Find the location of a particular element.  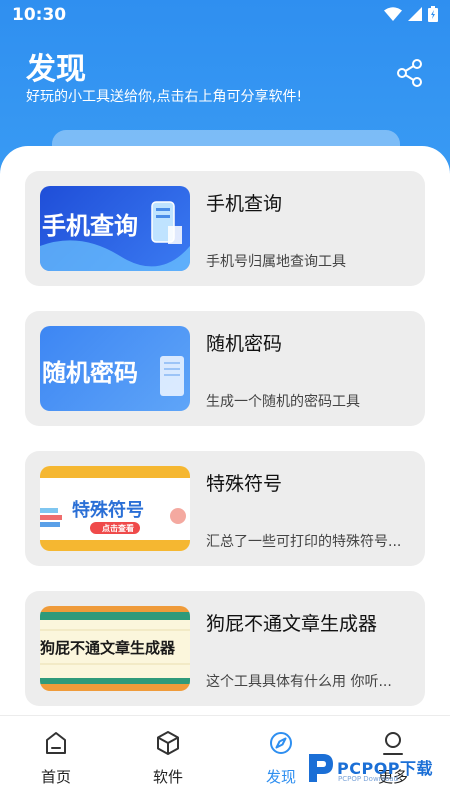

article-generator-thumbnail: 狗屁不通文章生成器 is located at coordinates (115, 648).